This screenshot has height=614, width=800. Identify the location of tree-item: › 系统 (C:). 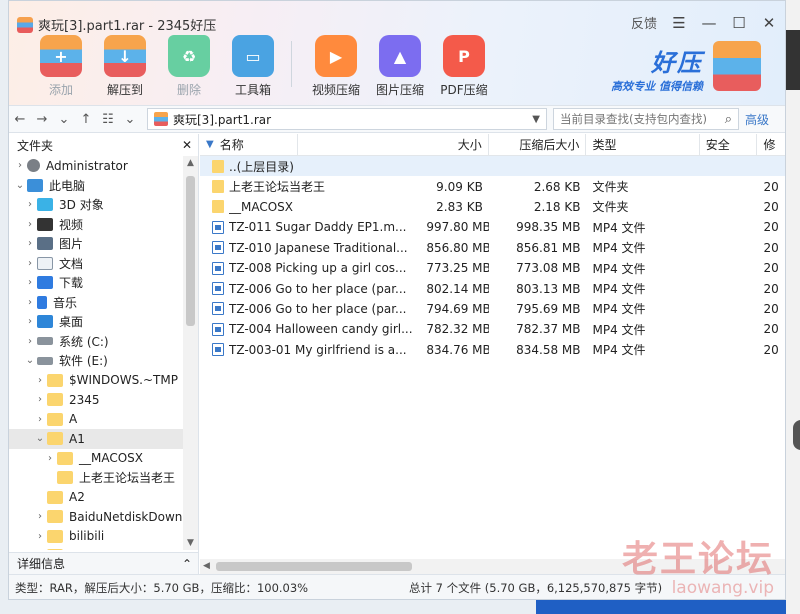
(96, 342).